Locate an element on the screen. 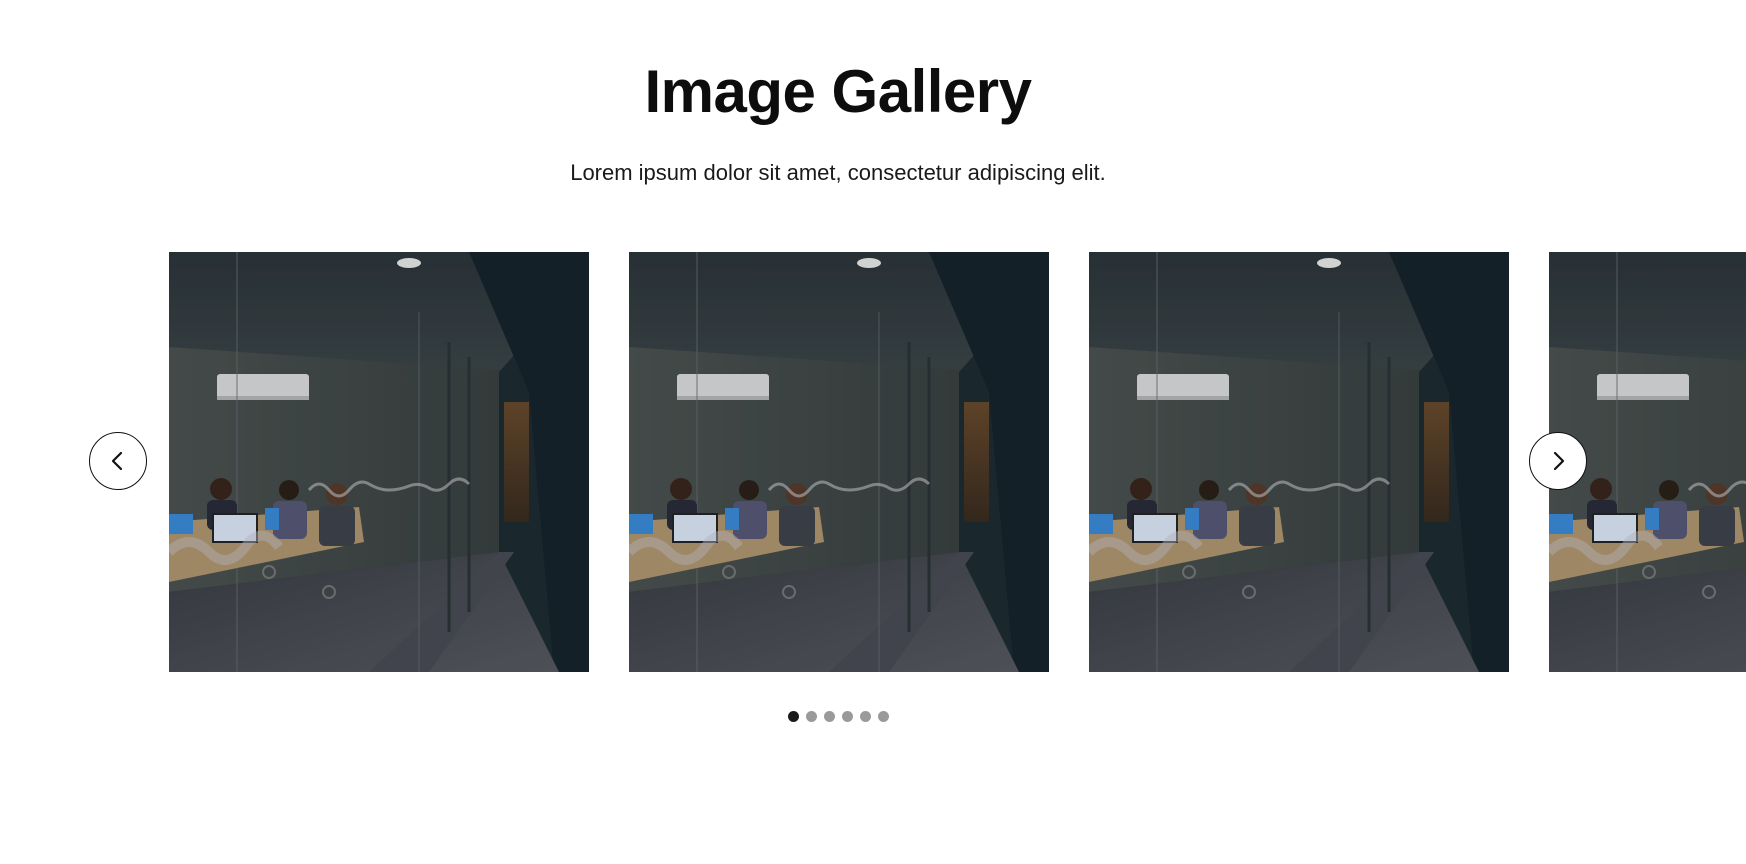  chevron-right-icon is located at coordinates (1559, 461).